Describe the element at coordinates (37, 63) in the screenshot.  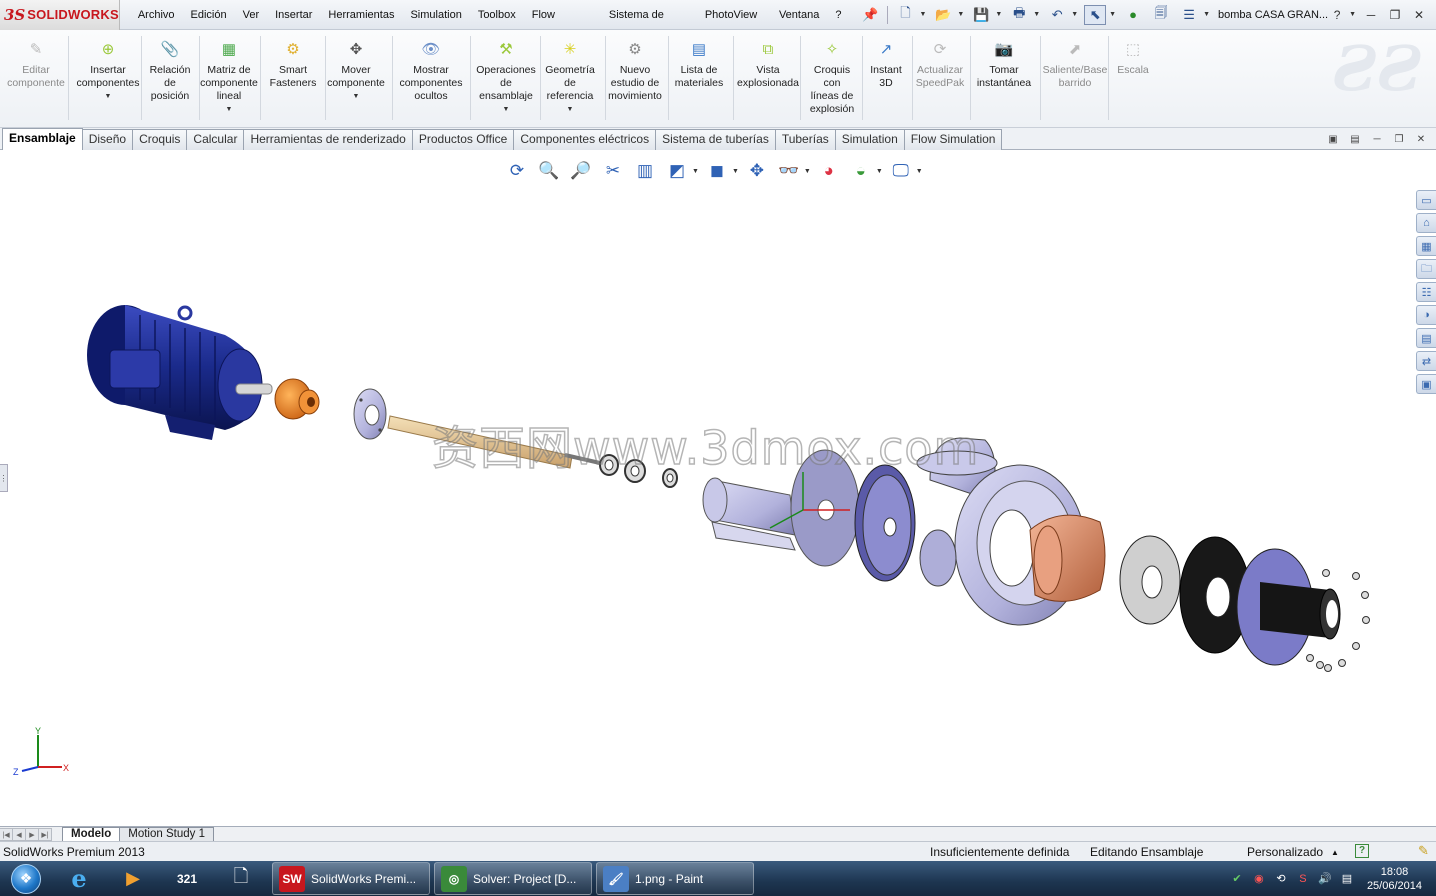
I see `command-edit-component: ✎ Editar componente` at that location.